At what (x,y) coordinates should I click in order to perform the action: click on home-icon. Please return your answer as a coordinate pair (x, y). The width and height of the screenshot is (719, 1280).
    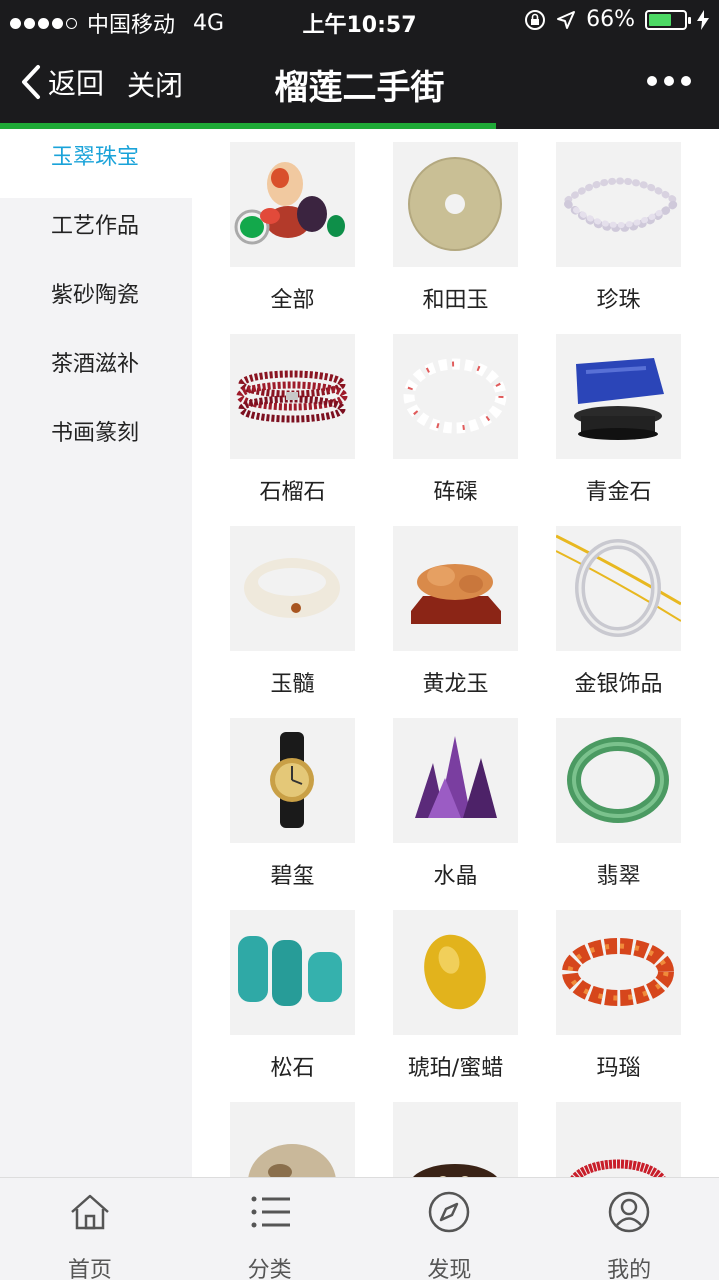
    Looking at the image, I should click on (90, 1212).